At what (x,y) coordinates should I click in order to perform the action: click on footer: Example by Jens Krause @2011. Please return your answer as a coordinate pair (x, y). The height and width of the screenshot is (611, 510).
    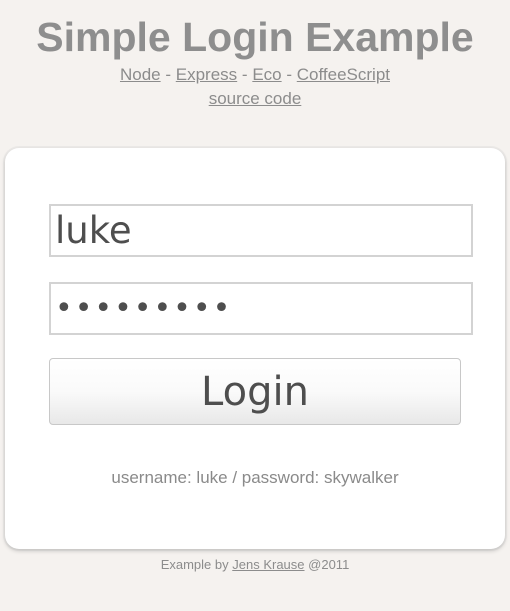
    Looking at the image, I should click on (255, 564).